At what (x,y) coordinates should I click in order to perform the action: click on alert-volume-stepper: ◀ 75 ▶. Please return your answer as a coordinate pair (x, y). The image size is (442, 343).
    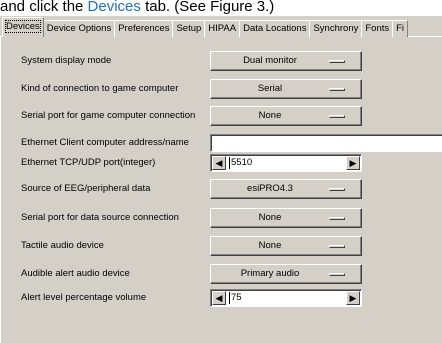
    Looking at the image, I should click on (286, 298).